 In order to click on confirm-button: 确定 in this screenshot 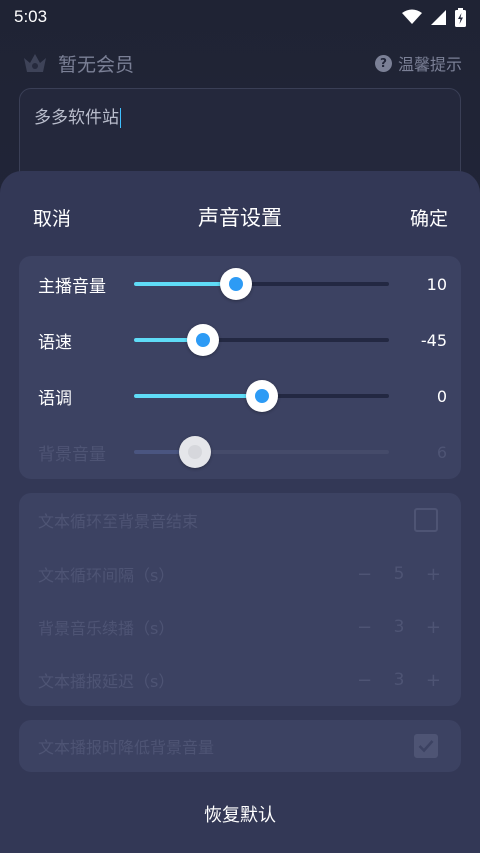, I will do `click(429, 217)`.